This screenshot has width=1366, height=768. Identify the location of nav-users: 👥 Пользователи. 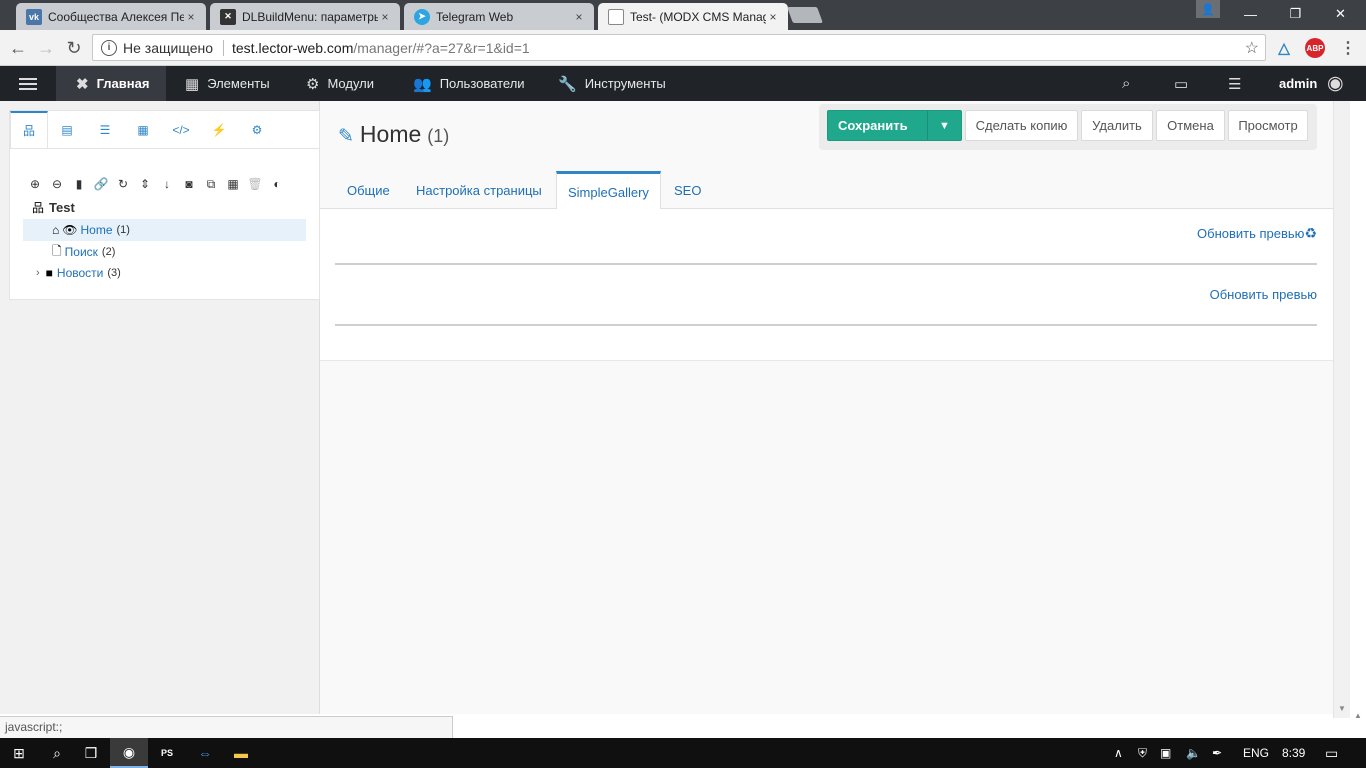
(469, 83).